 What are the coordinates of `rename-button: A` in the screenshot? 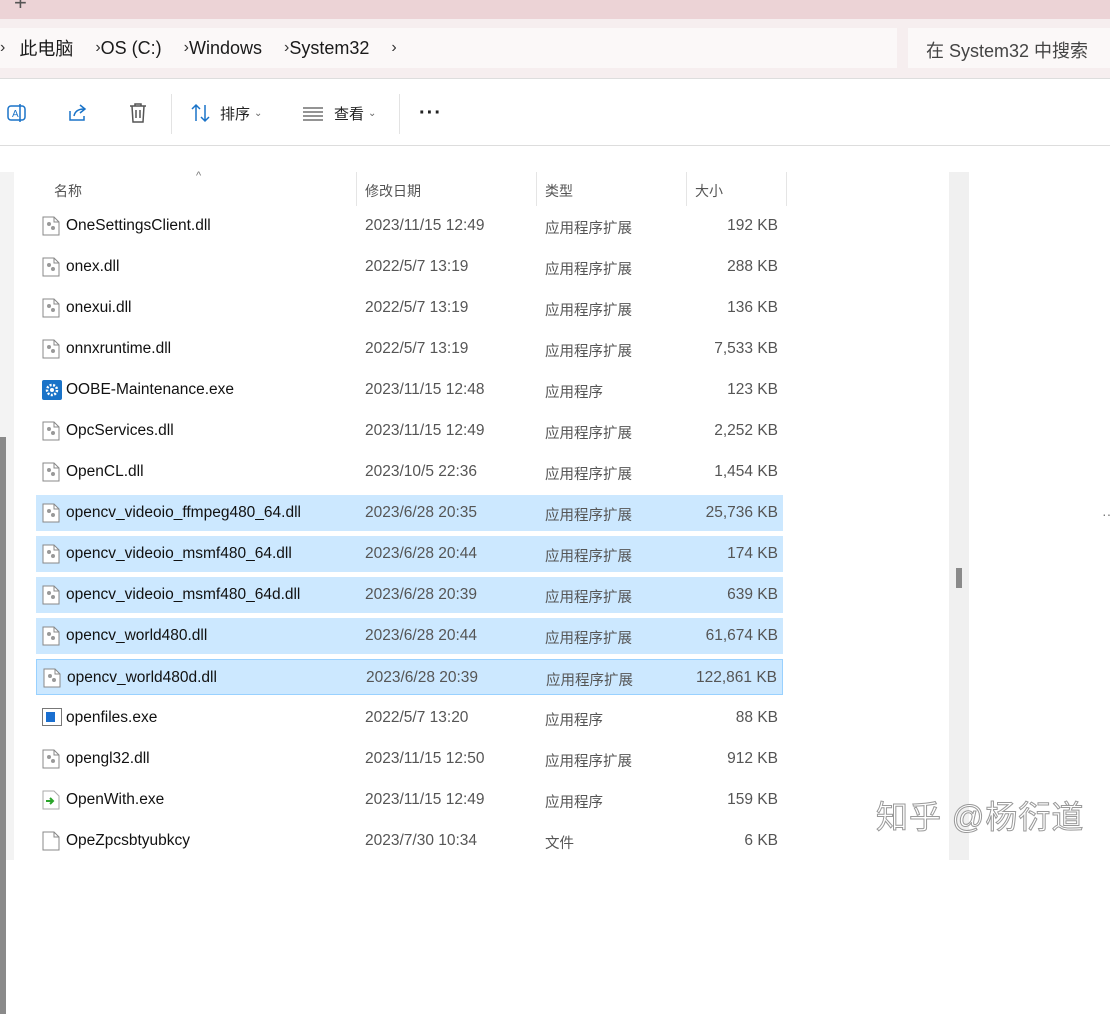 It's located at (18, 113).